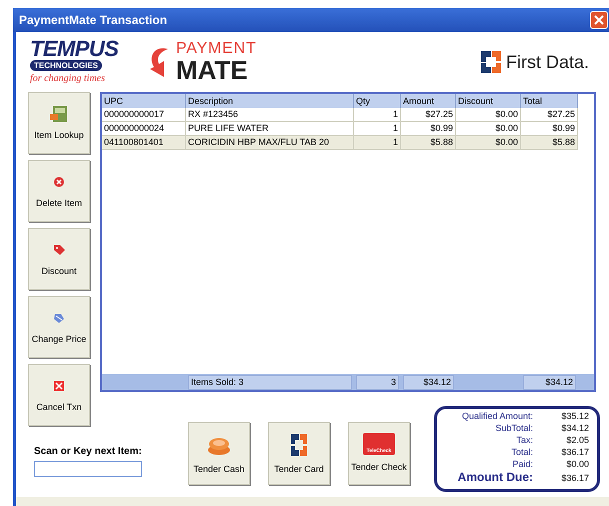 This screenshot has width=609, height=506. What do you see at coordinates (212, 70) in the screenshot?
I see `logo-text: MATE` at bounding box center [212, 70].